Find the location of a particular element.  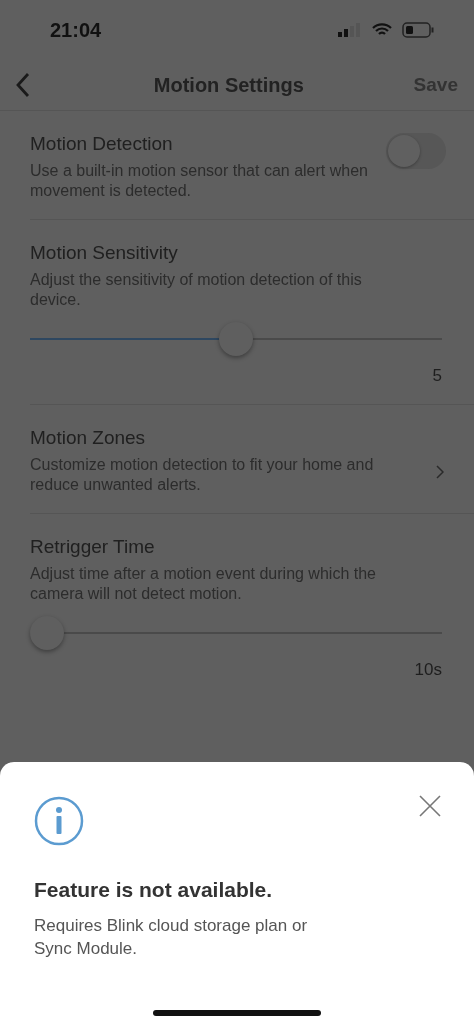

sheet-message: Requires Blink cloud storage plan or Sync Module. is located at coordinates (171, 937).